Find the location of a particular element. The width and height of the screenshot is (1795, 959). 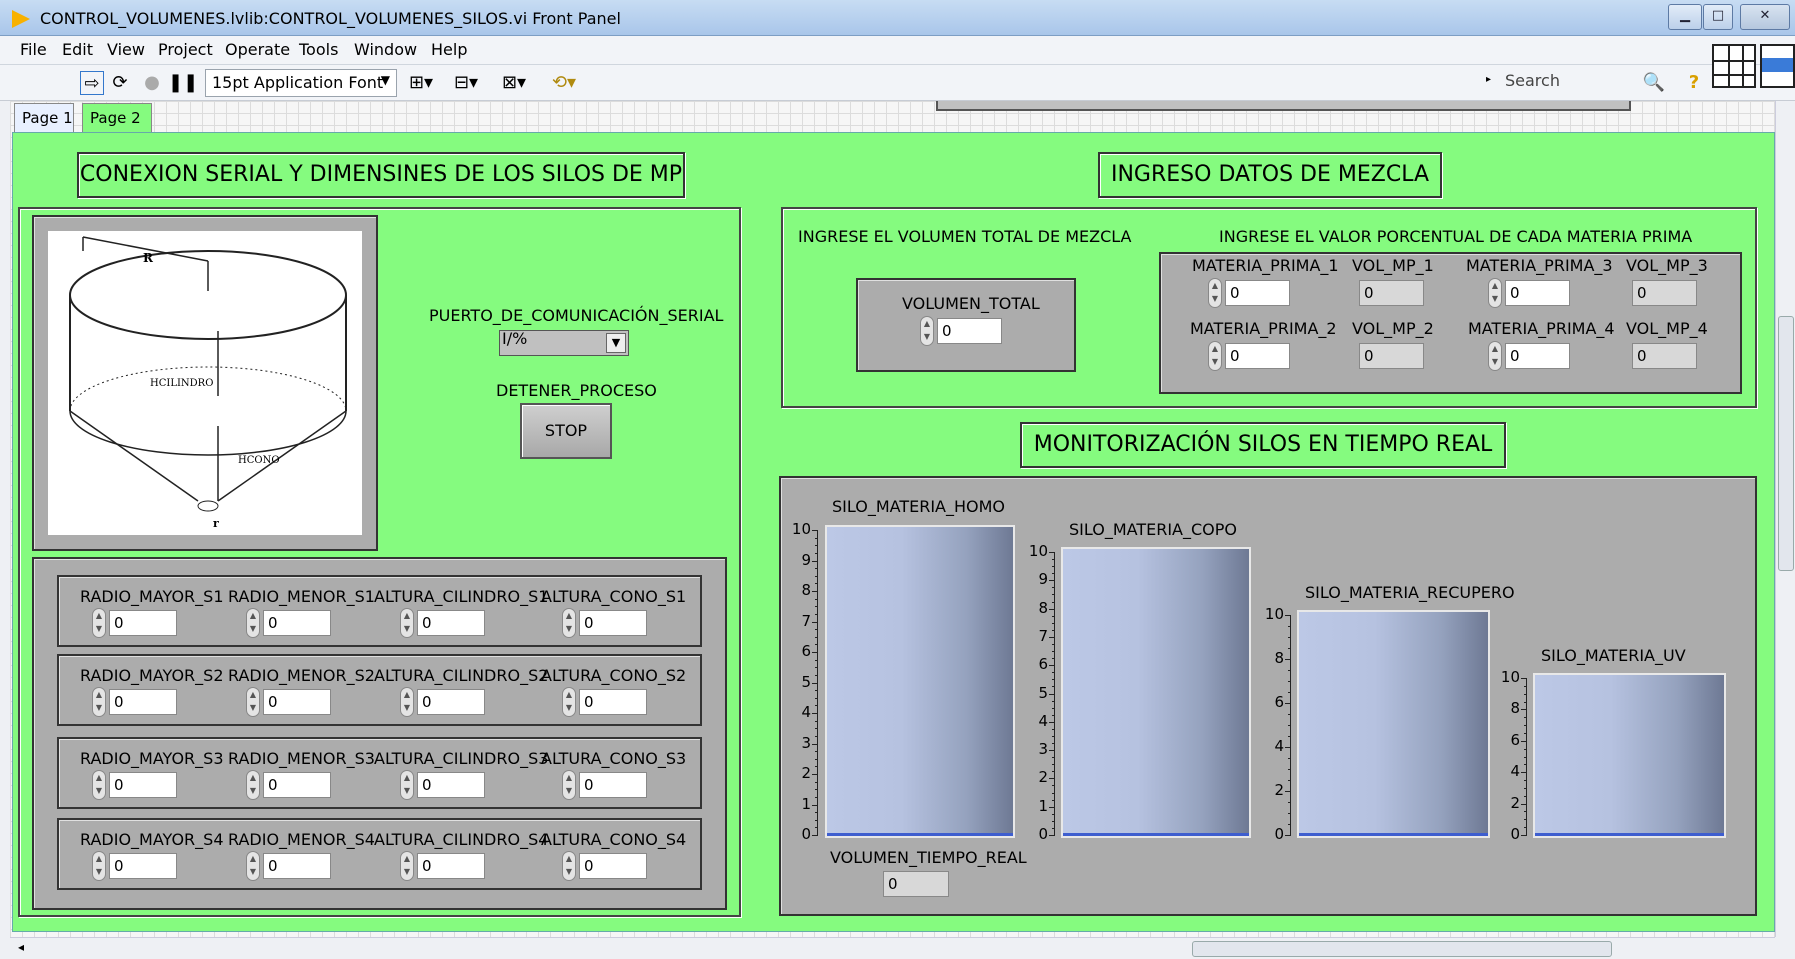

tab-page-2: Page 2 is located at coordinates (117, 119).